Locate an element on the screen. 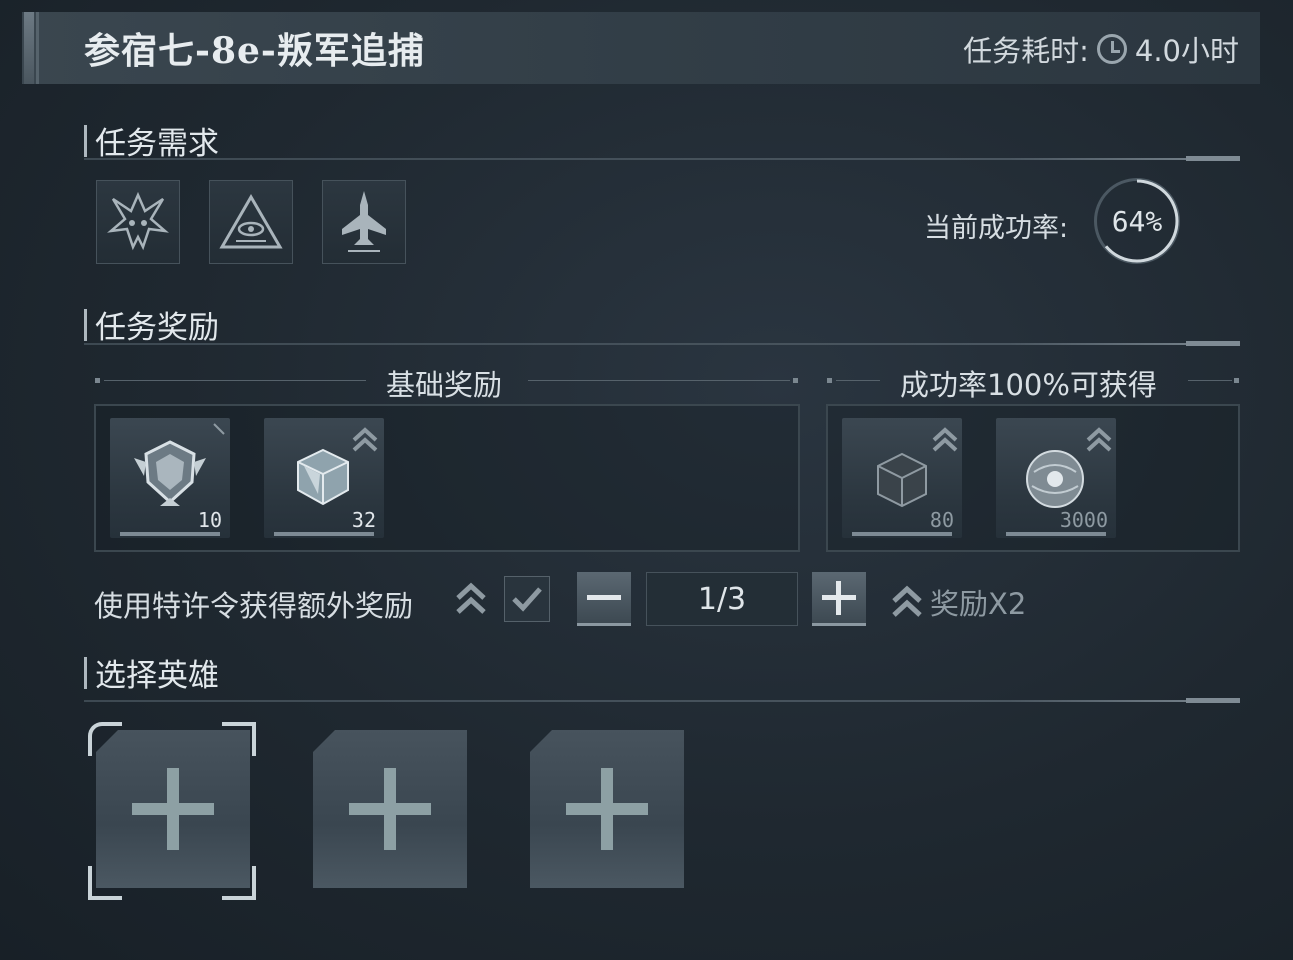  rewards-heading: 任务奖励 is located at coordinates (151, 324).